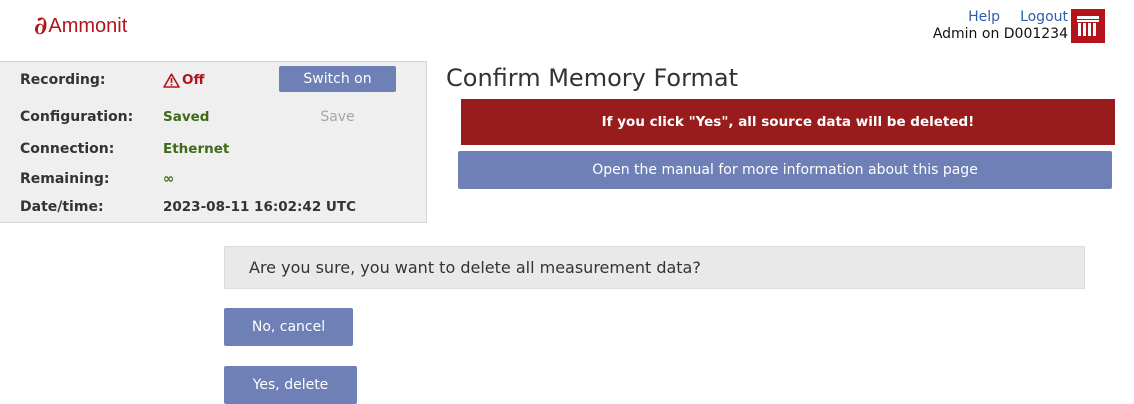  Describe the element at coordinates (63, 80) in the screenshot. I see `recording-label: Recording:` at that location.